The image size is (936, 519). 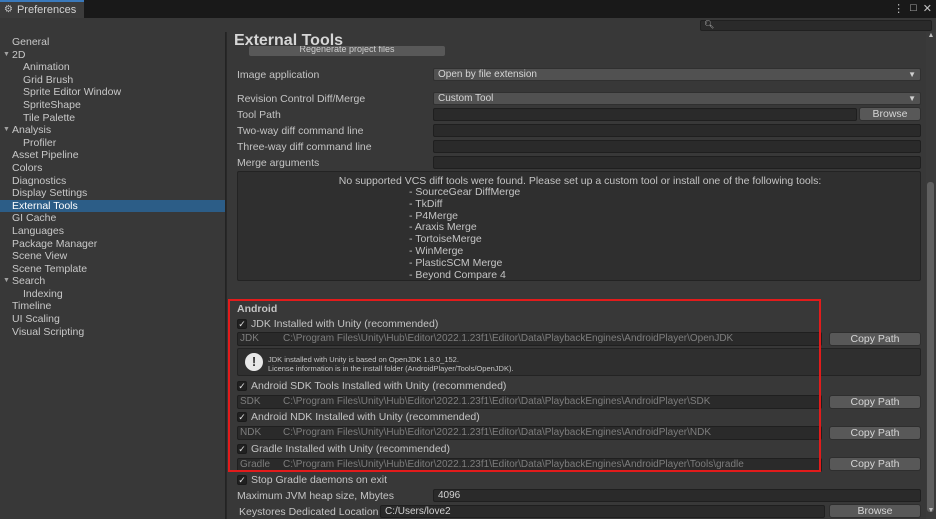 I want to click on sidebar-item-display-settings: Display Settings, so click(x=112, y=193).